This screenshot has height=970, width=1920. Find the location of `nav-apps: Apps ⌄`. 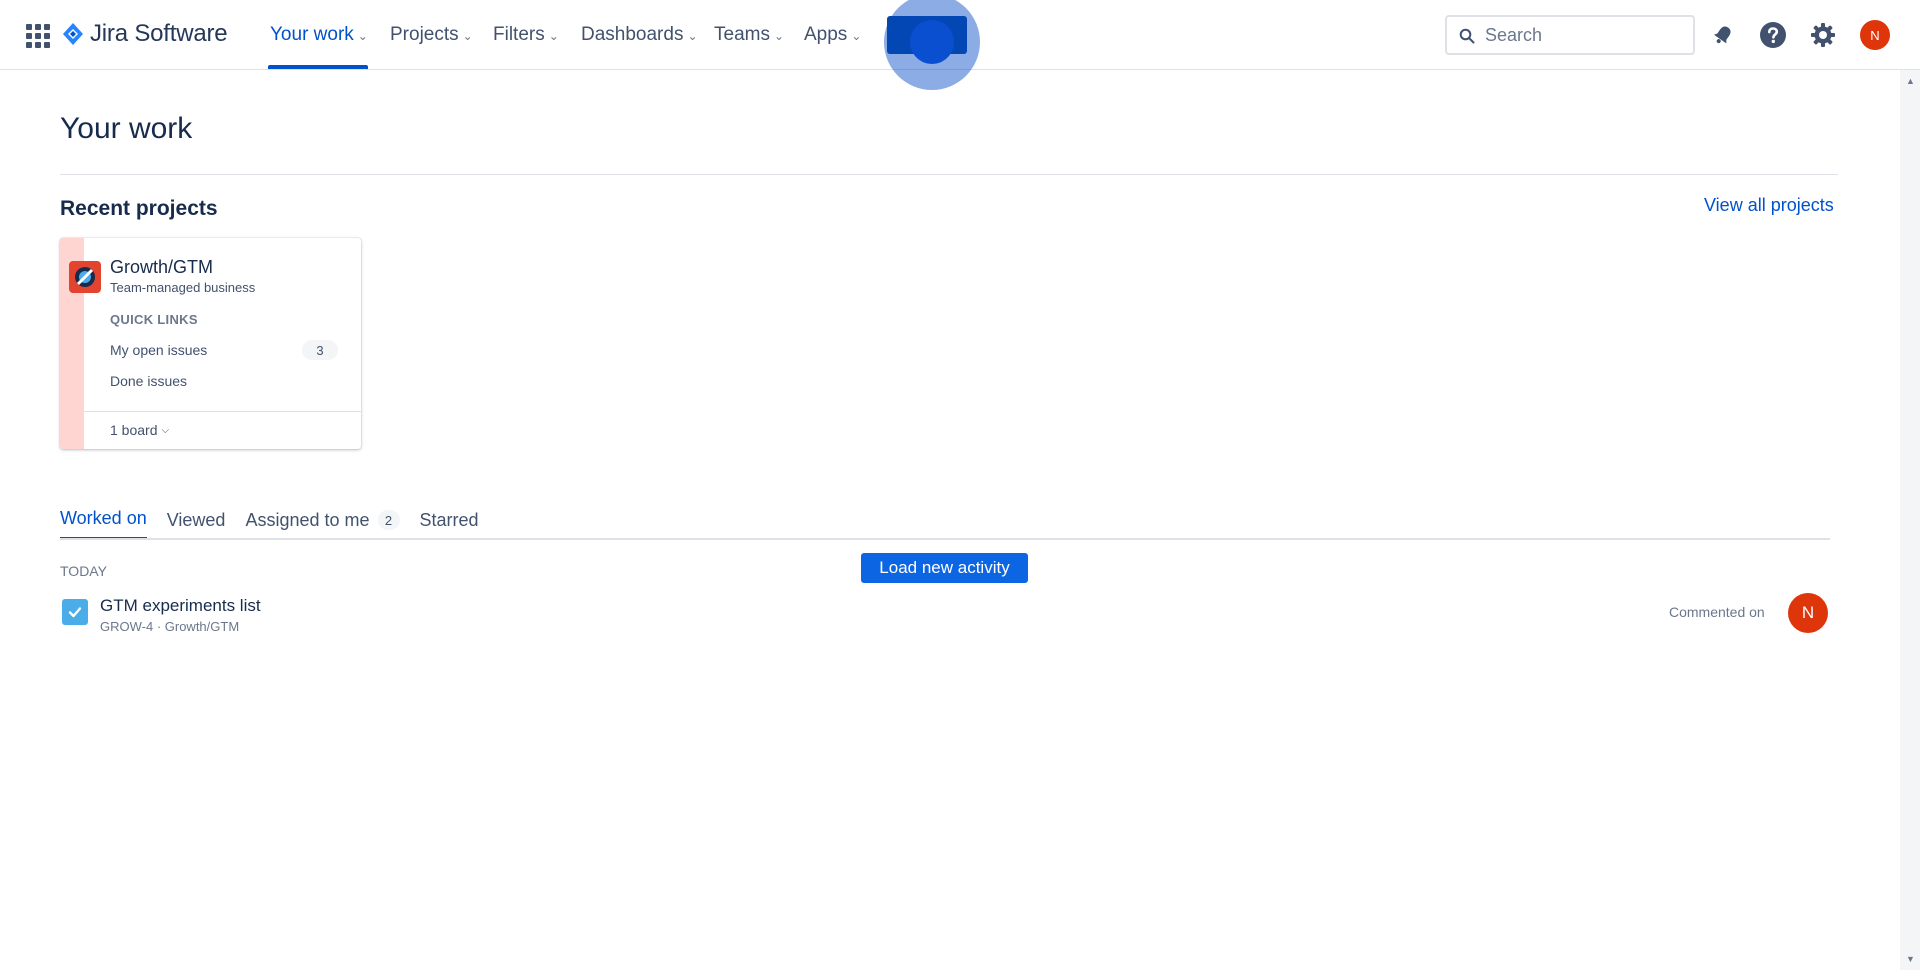

nav-apps: Apps ⌄ is located at coordinates (832, 35).